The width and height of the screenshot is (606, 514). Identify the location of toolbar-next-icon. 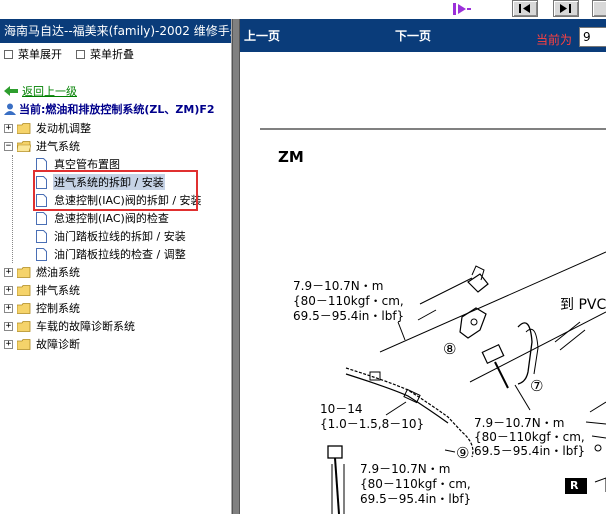
(566, 8).